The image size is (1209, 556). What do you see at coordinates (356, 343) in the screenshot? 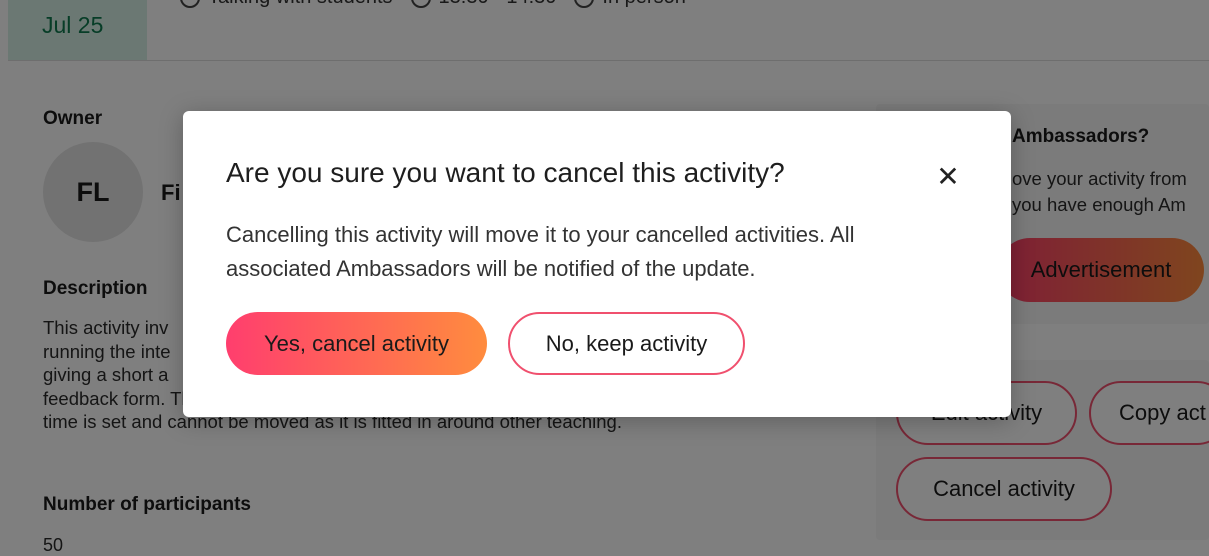
I see `confirm-cancel-button: Yes, cancel activity` at bounding box center [356, 343].